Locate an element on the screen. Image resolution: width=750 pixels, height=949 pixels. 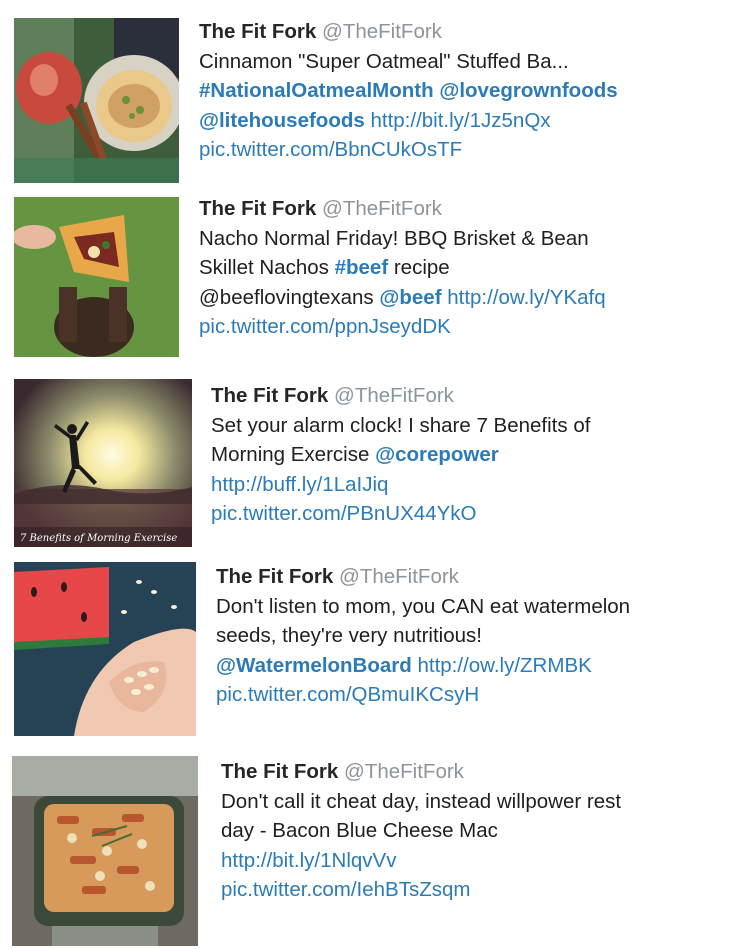
tweet-1-image is located at coordinates (96, 100).